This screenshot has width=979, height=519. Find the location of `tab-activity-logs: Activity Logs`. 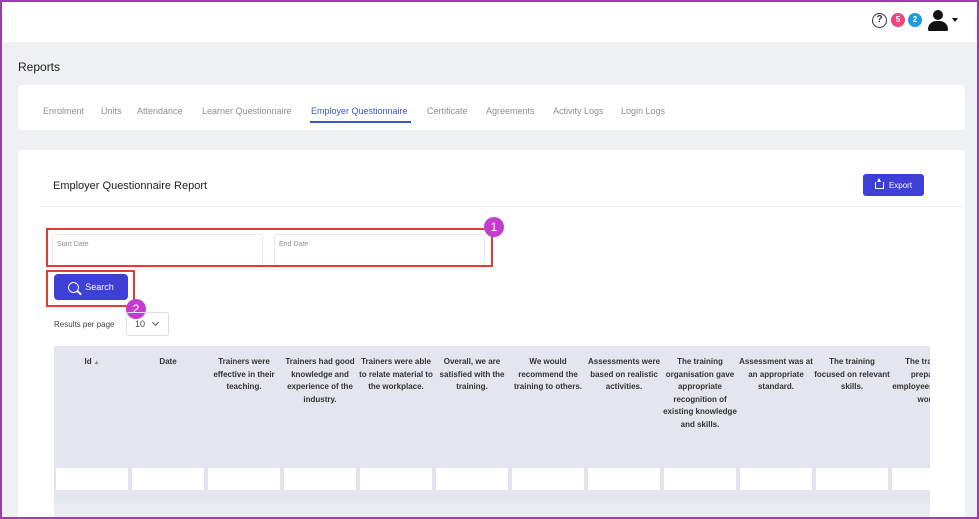

tab-activity-logs: Activity Logs is located at coordinates (578, 111).